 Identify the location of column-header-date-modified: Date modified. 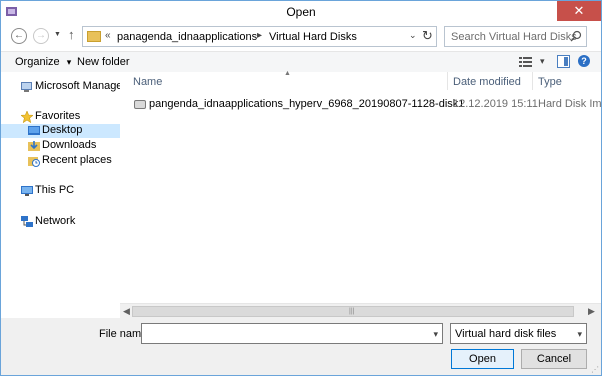
(487, 82).